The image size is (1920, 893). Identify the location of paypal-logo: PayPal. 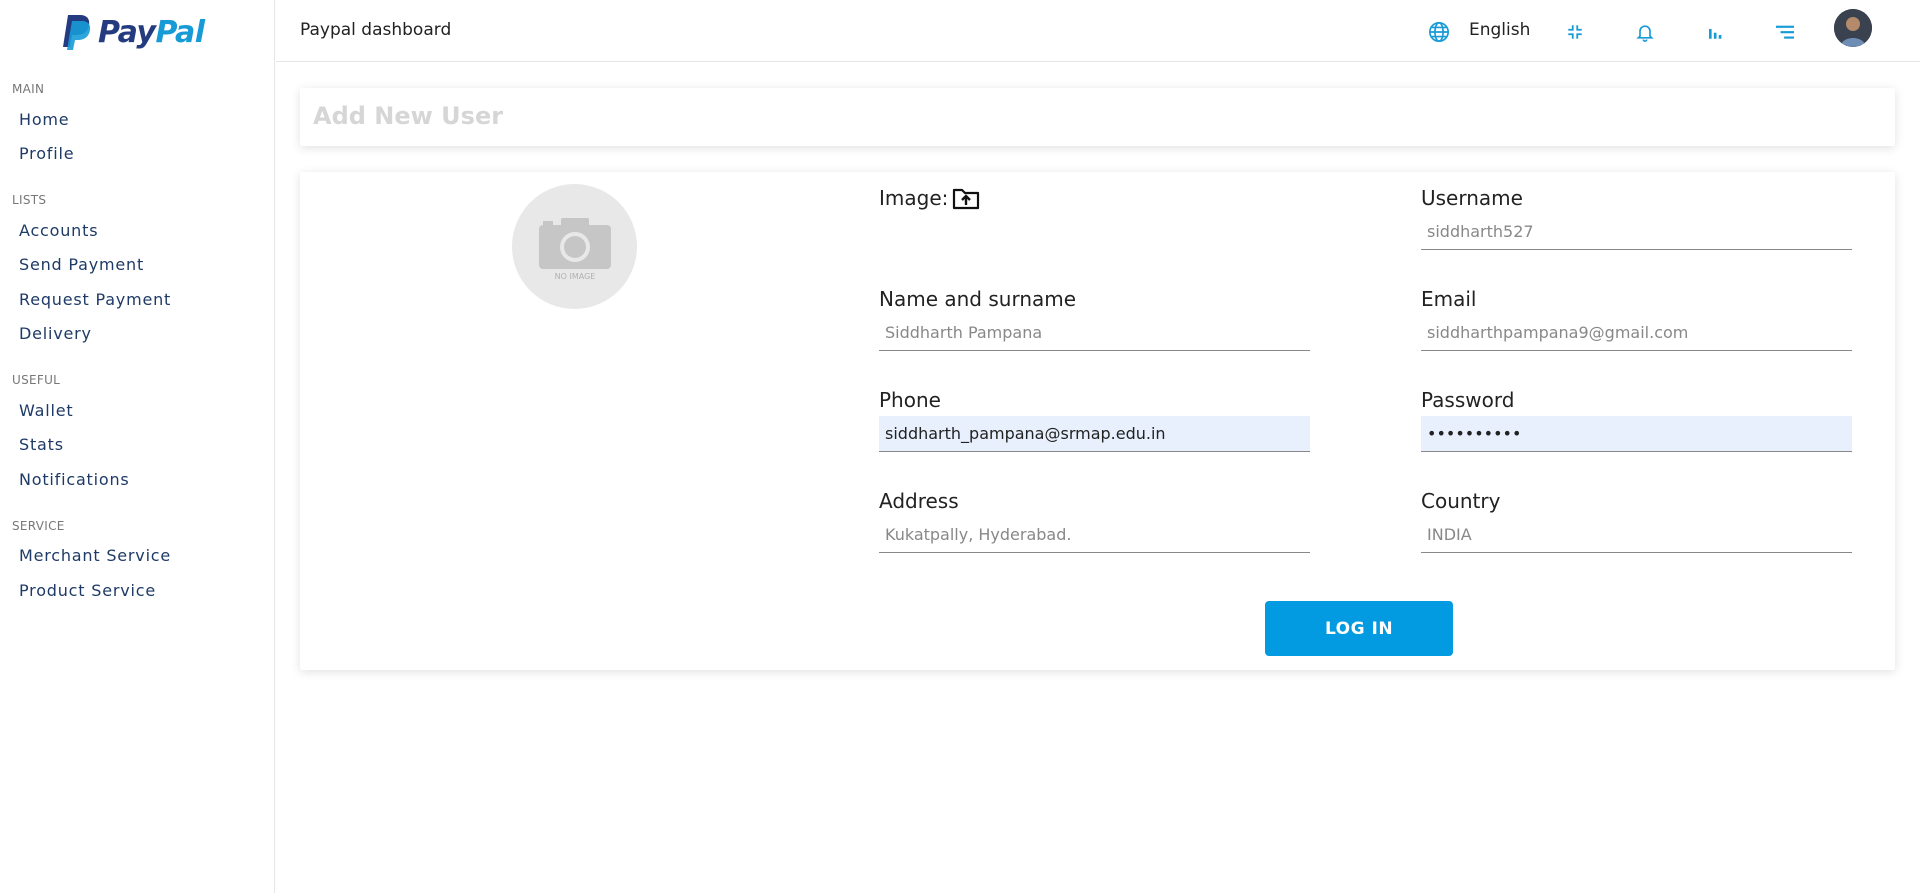
(132, 32).